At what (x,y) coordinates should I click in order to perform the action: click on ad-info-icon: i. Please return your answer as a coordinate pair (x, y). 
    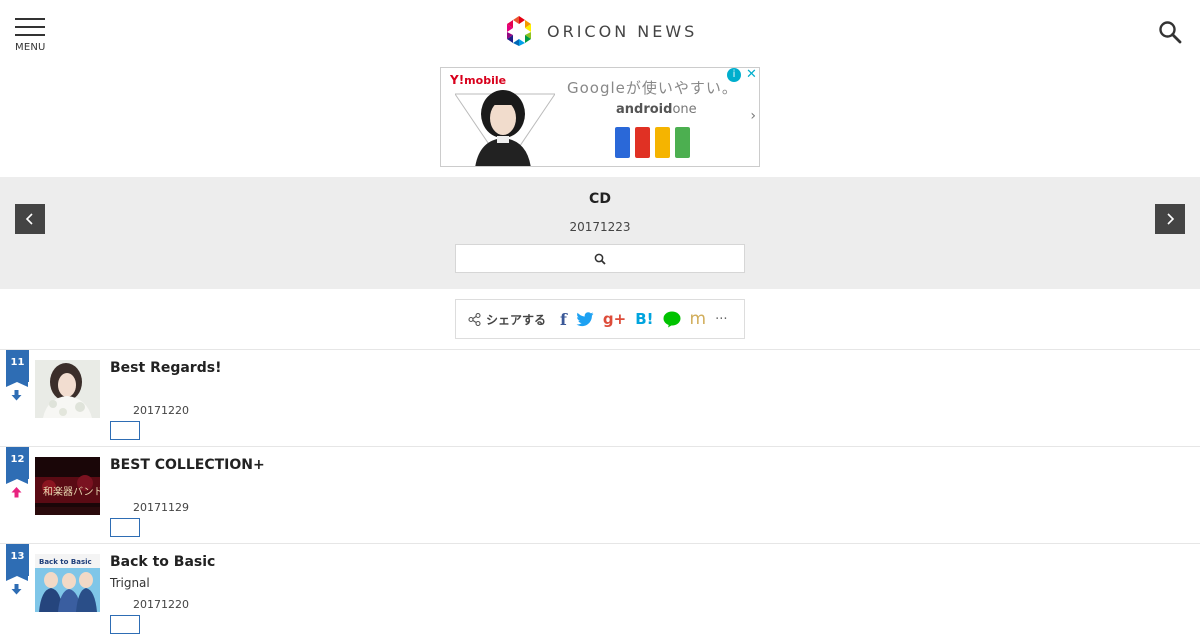
    Looking at the image, I should click on (734, 75).